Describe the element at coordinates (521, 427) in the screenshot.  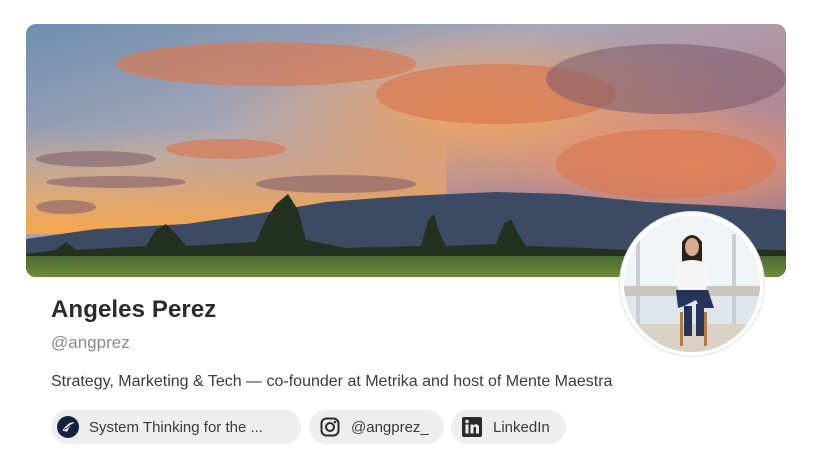
I see `linkedin-link-label: LinkedIn` at that location.